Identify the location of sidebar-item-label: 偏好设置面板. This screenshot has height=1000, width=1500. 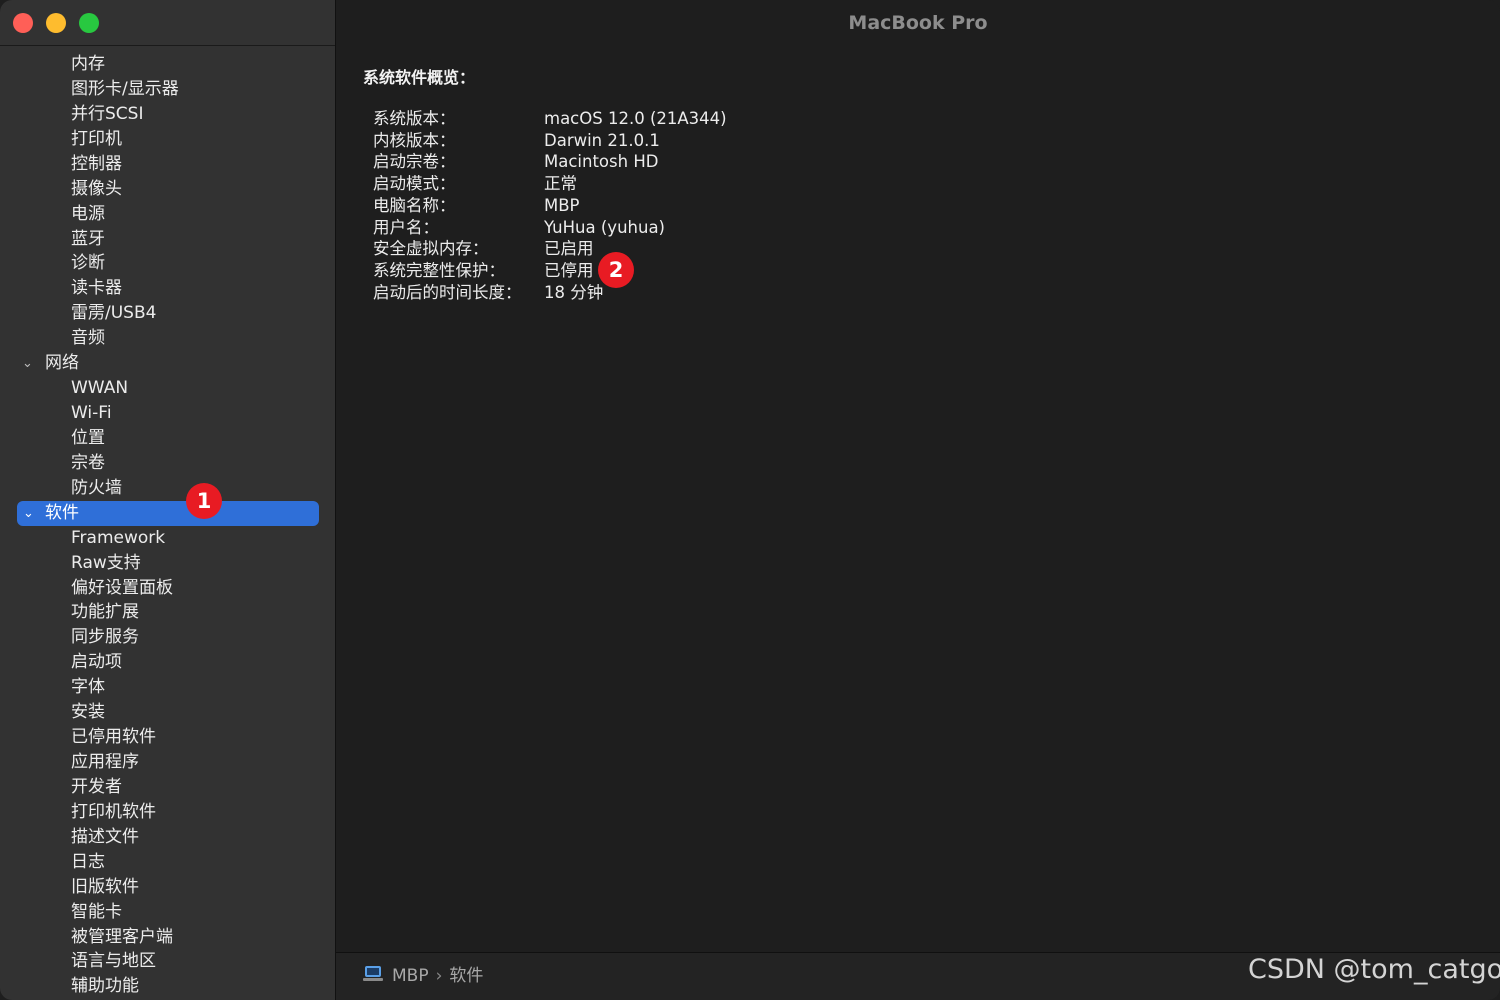
(122, 587).